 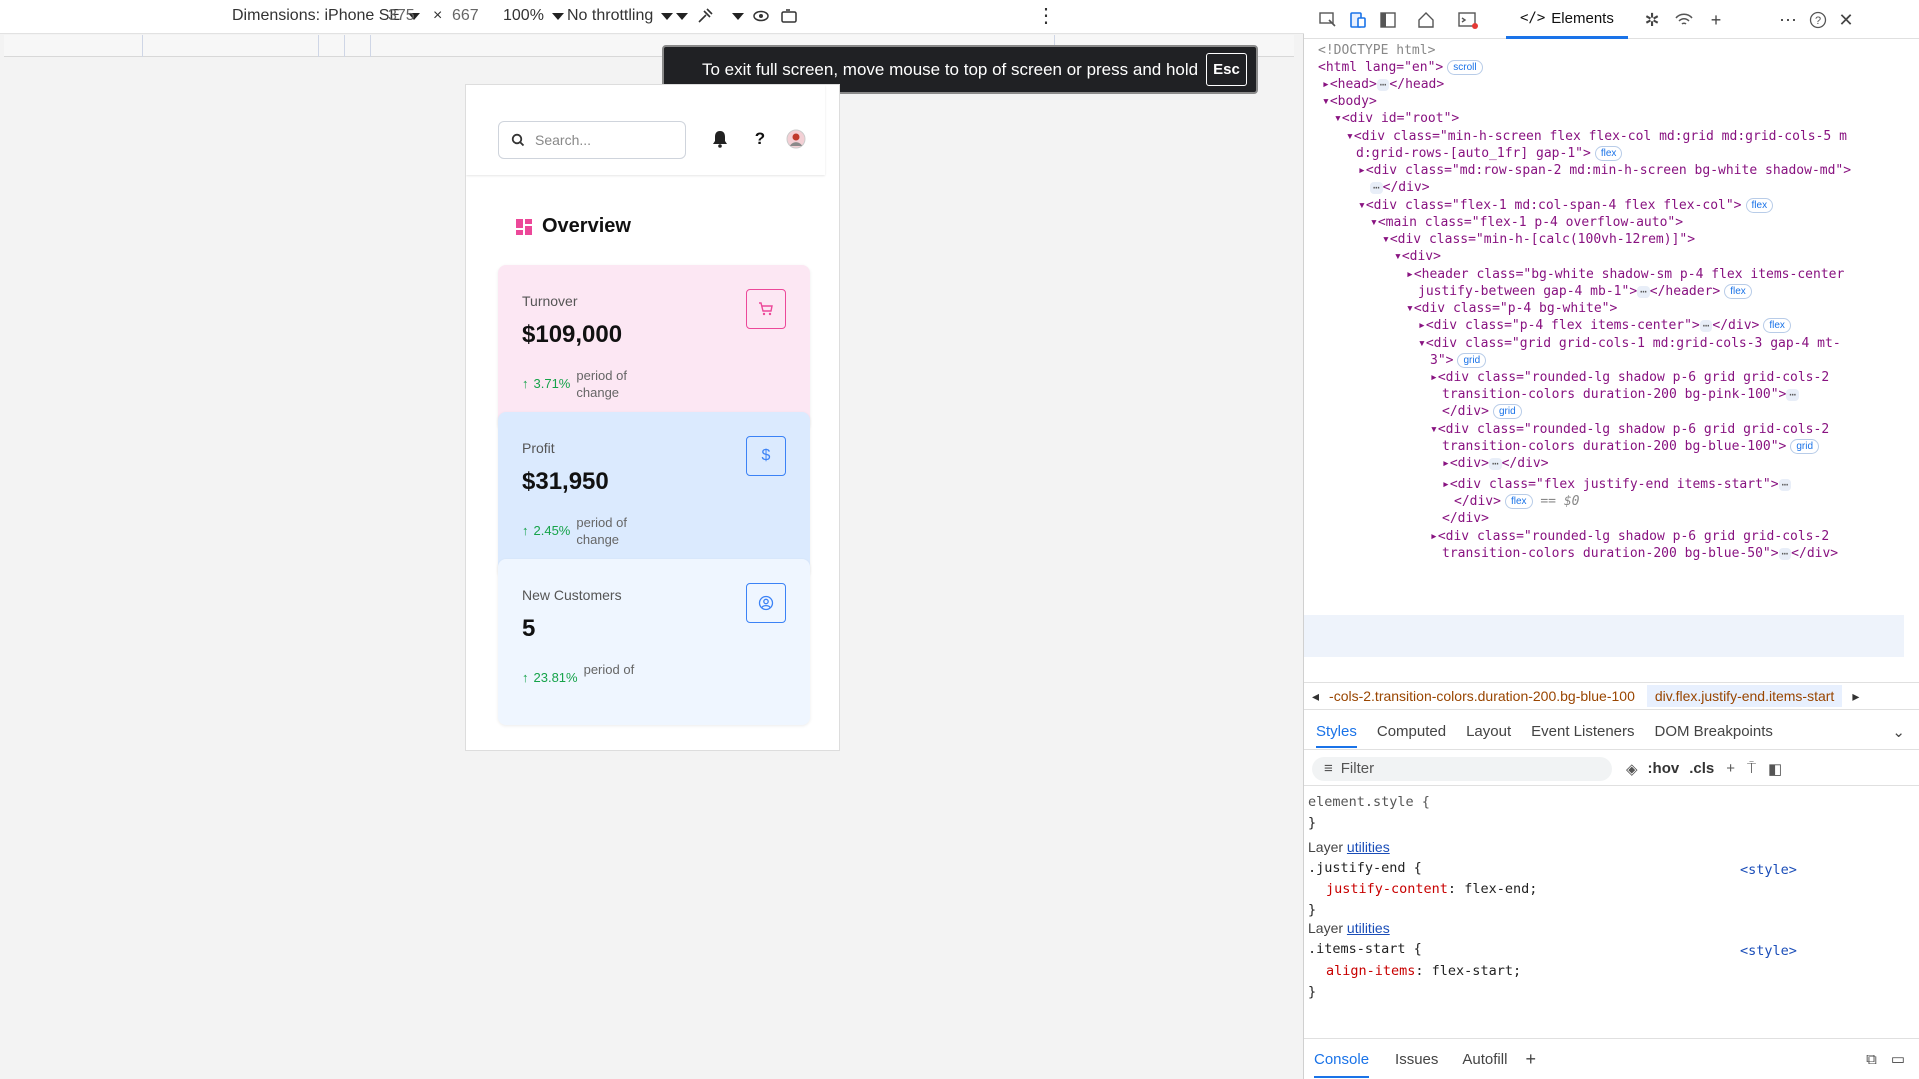 What do you see at coordinates (1411, 731) in the screenshot?
I see `tab-computed: Computed` at bounding box center [1411, 731].